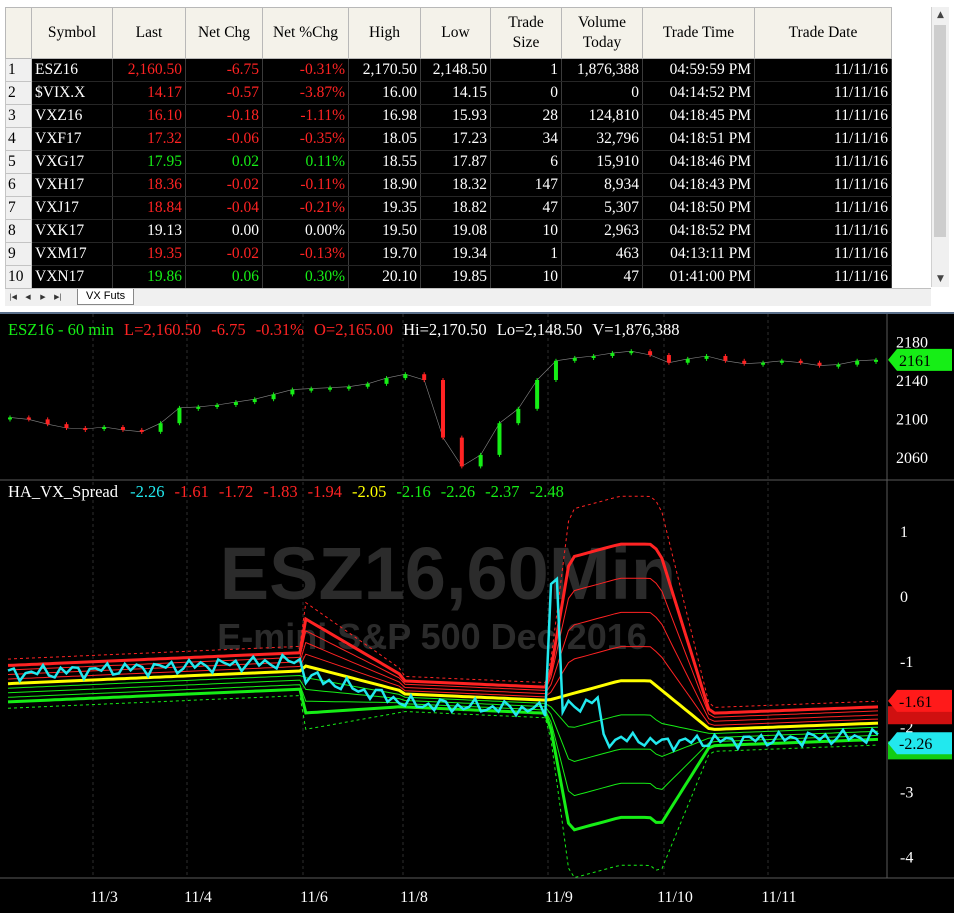  I want to click on column-header: Net Chg, so click(224, 33).